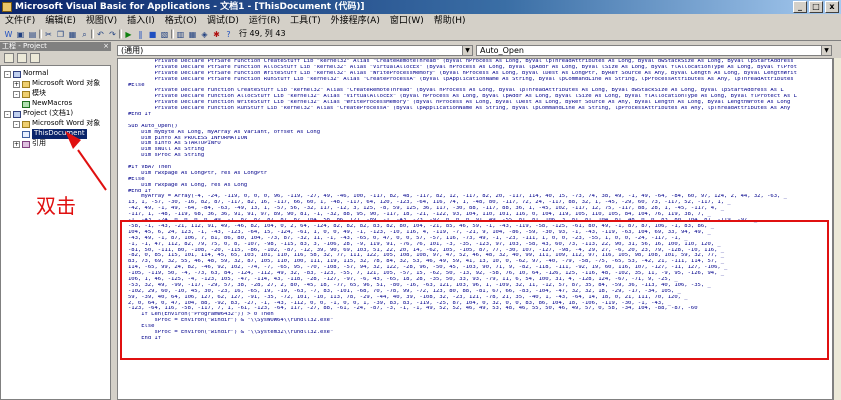 The height and width of the screenshot is (400, 841). I want to click on paste-icon: ▦, so click(72, 34).